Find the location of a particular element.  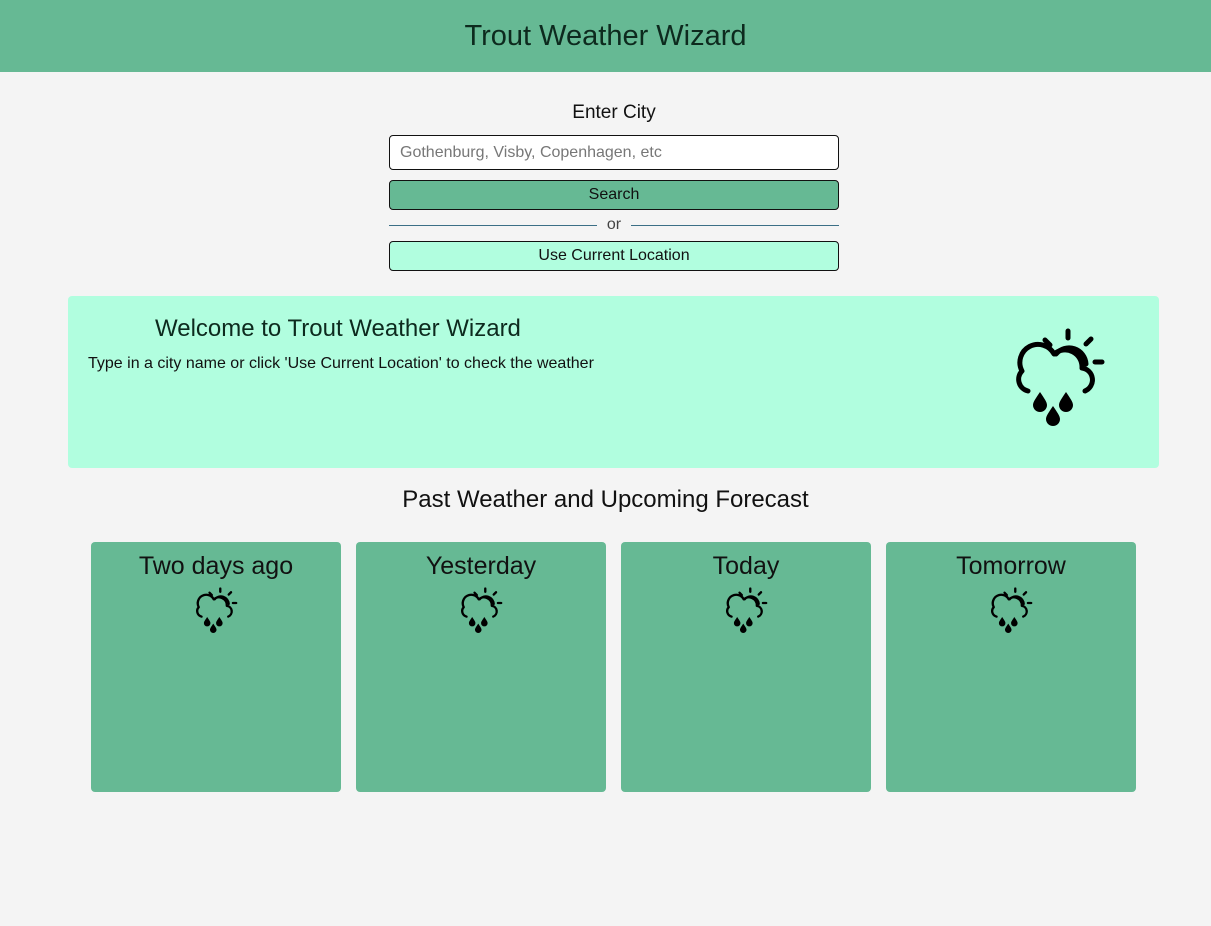

forecast-card-two-days-ago: Two days ago is located at coordinates (216, 667).